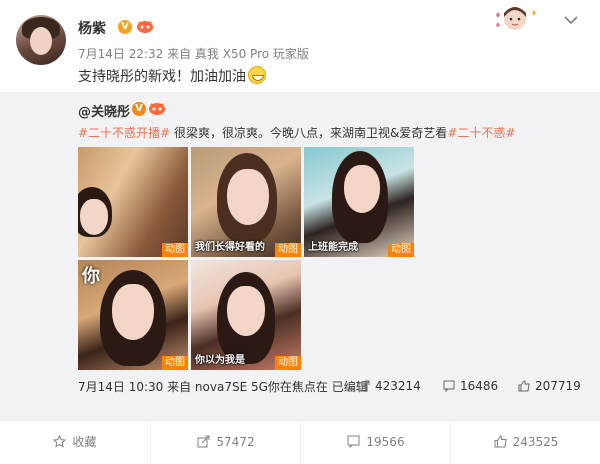 Image resolution: width=600 pixels, height=464 pixels. What do you see at coordinates (92, 28) in the screenshot?
I see `post-username: 杨紫` at bounding box center [92, 28].